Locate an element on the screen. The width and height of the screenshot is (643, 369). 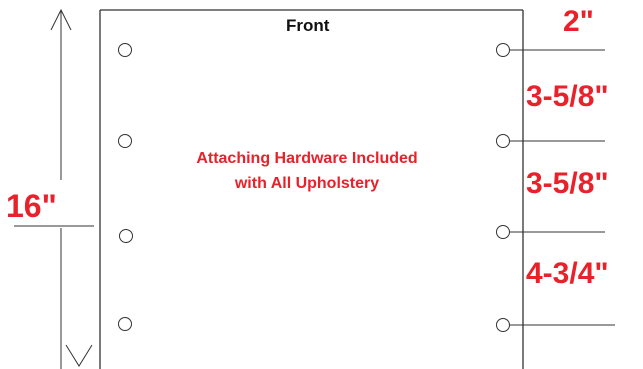
total-height-label: 16" is located at coordinates (31, 206).